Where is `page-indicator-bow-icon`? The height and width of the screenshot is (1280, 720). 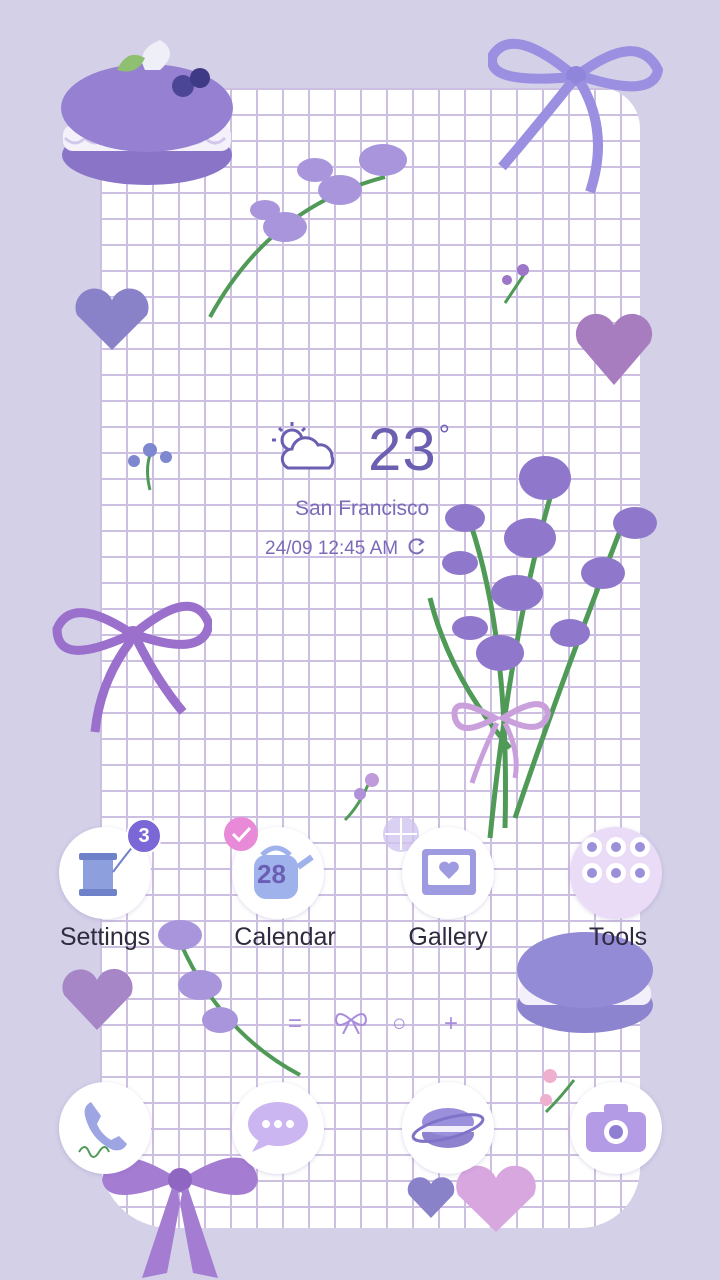 page-indicator-bow-icon is located at coordinates (351, 1022).